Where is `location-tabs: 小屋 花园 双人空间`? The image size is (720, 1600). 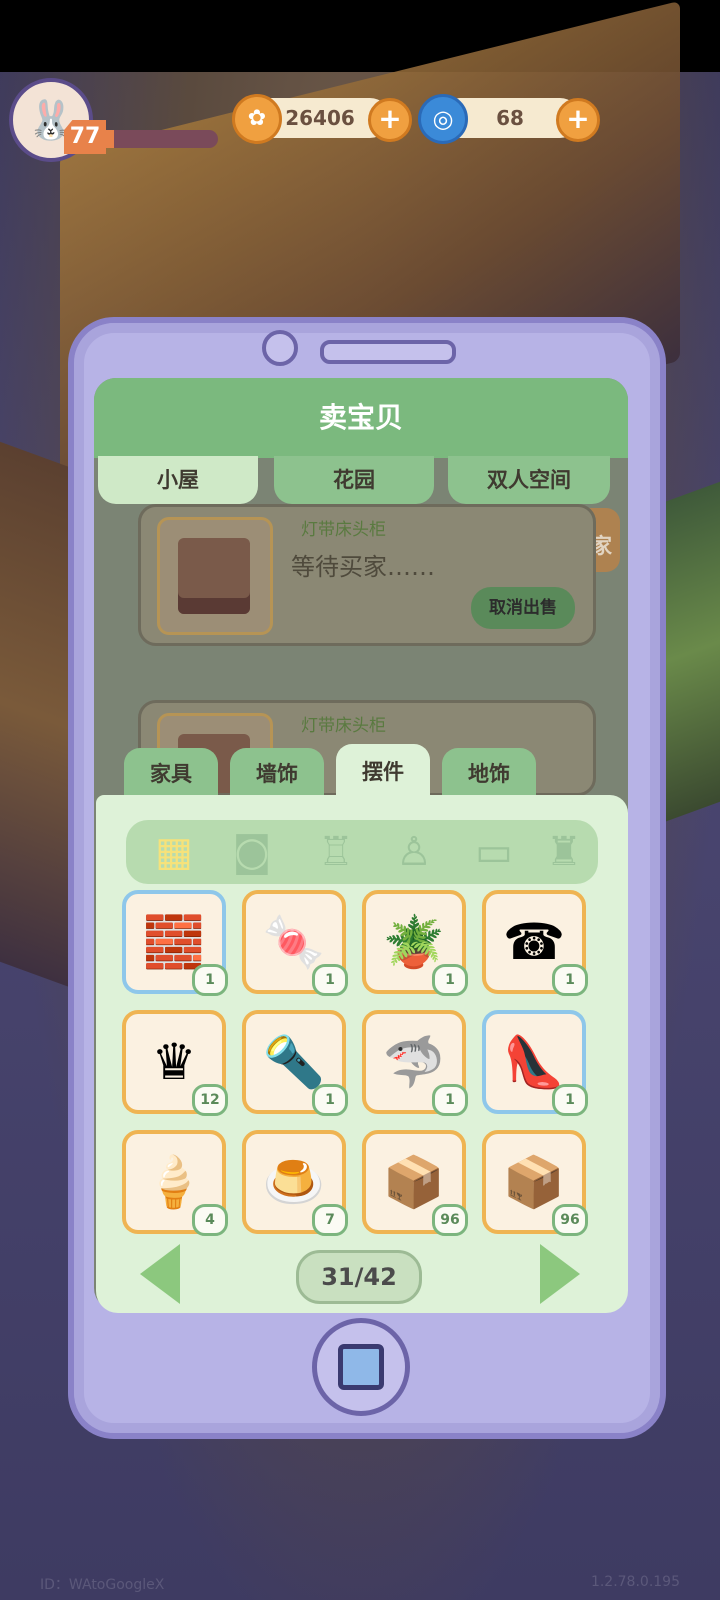 location-tabs: 小屋 花园 双人空间 is located at coordinates (361, 480).